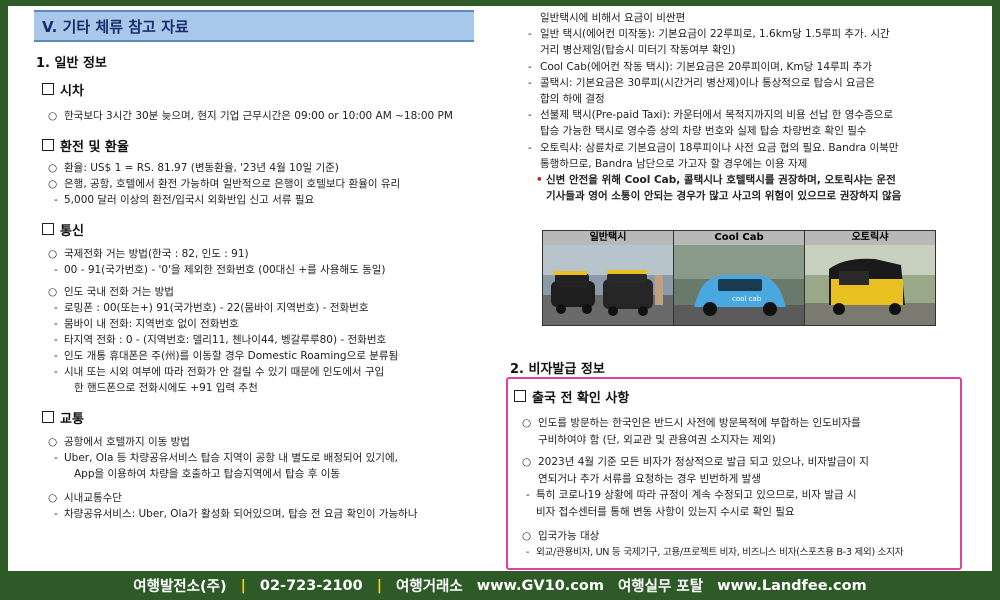 This screenshot has height=600, width=1000. I want to click on footer-company: 여행발전소(주), so click(180, 587).